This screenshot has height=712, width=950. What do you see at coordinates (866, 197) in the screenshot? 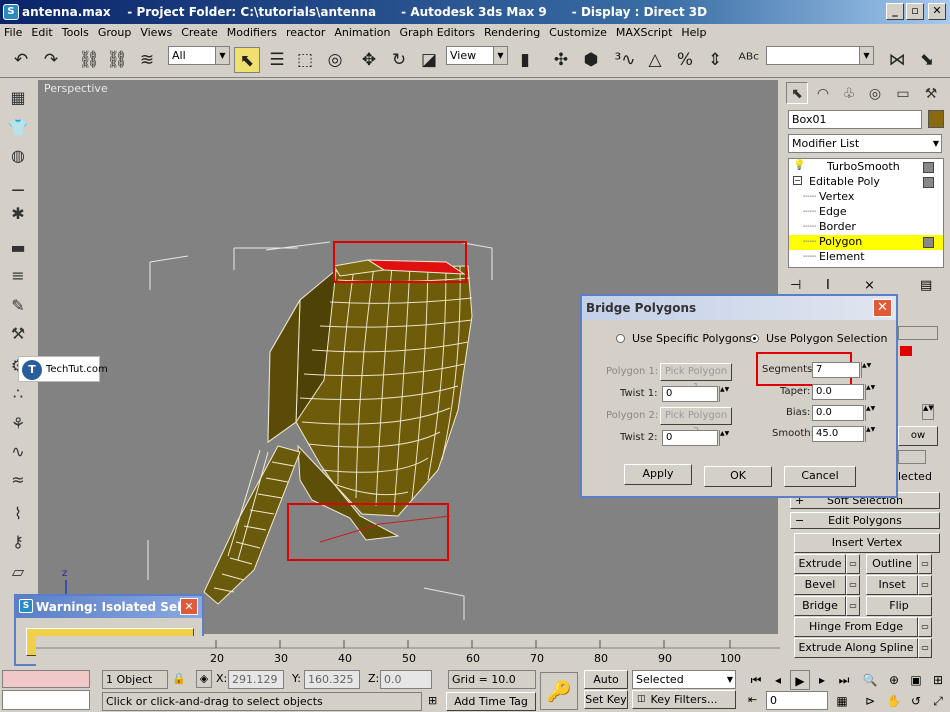
I see `stack-item-vertex: ┄┄ Vertex` at bounding box center [866, 197].